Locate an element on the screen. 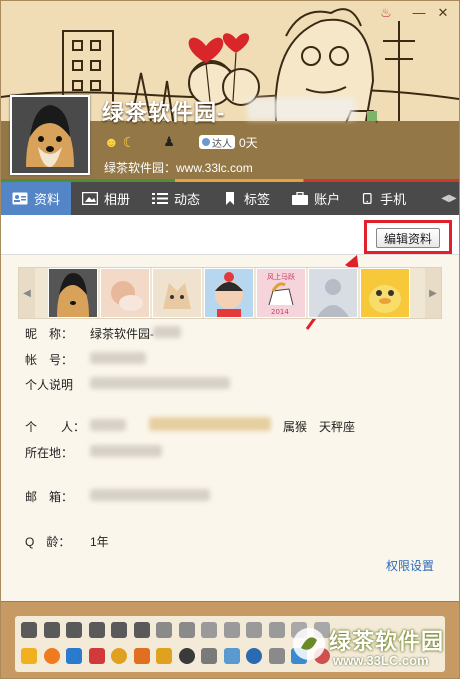 The width and height of the screenshot is (460, 679). tab-feed: 动态 is located at coordinates (176, 198).